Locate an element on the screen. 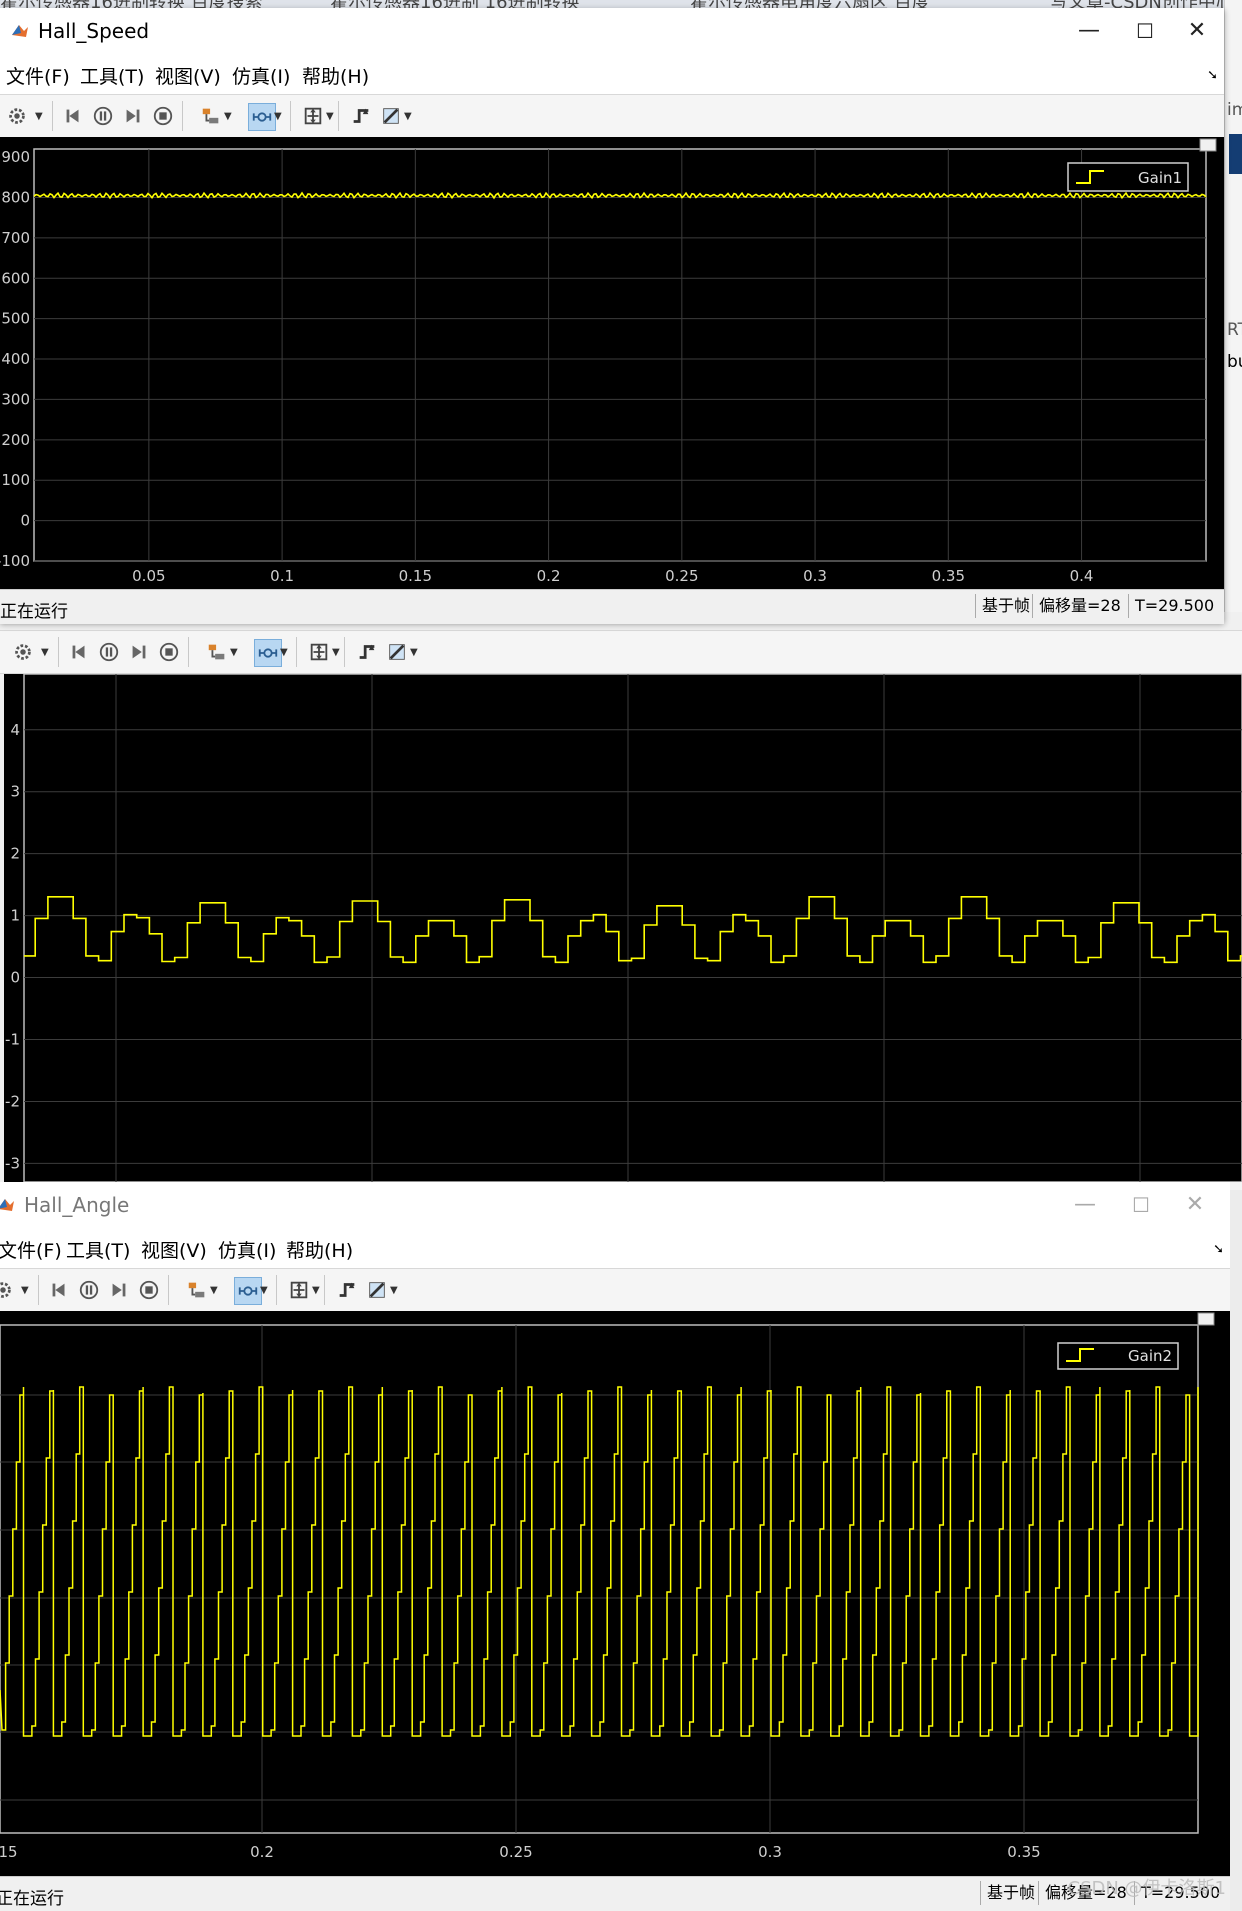 Image resolution: width=1242 pixels, height=1911 pixels. menu-bar: 文件(F) 工具(T) 视图(V) 仿真(I) 帮助(H) ➘ is located at coordinates (612, 74).